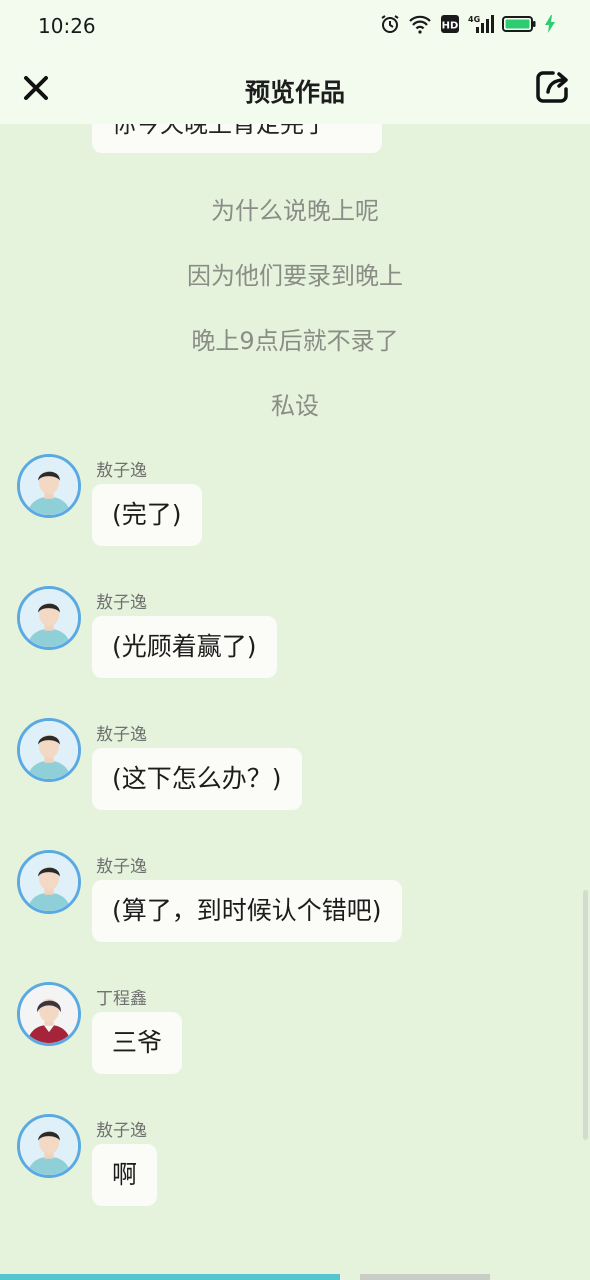 The width and height of the screenshot is (590, 1280). What do you see at coordinates (519, 24) in the screenshot?
I see `battery-icon` at bounding box center [519, 24].